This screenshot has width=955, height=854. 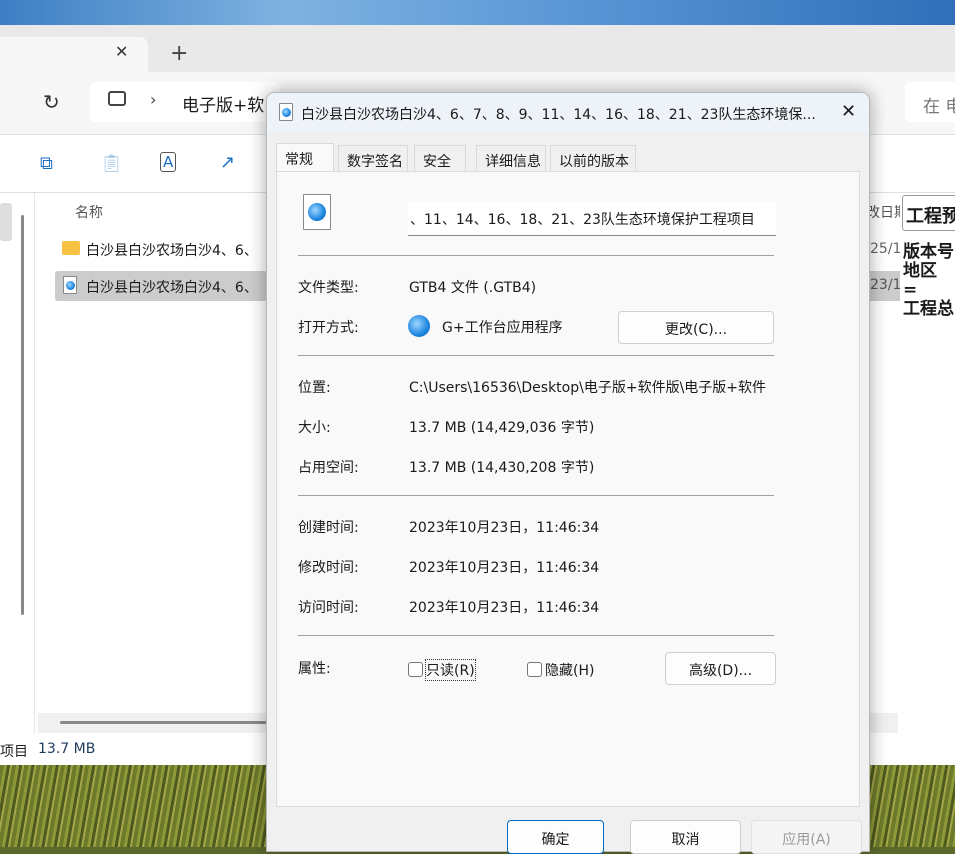 What do you see at coordinates (928, 213) in the screenshot?
I see `preview-title: 工程预` at bounding box center [928, 213].